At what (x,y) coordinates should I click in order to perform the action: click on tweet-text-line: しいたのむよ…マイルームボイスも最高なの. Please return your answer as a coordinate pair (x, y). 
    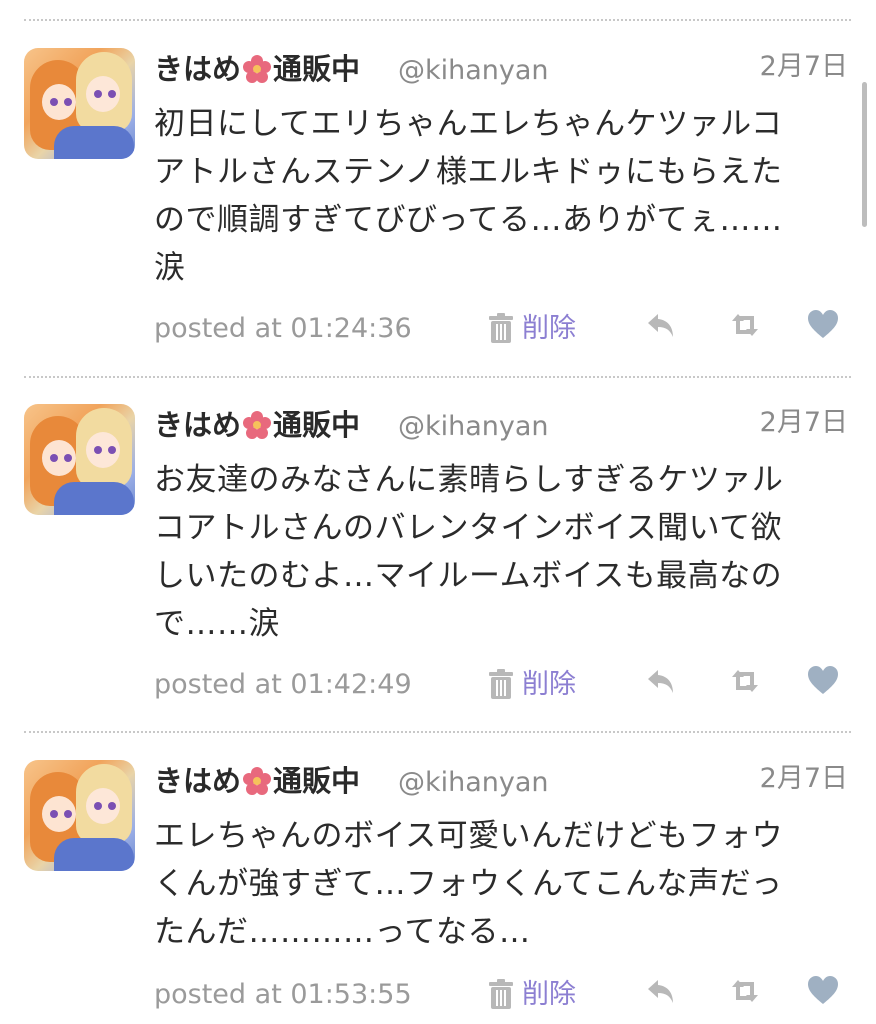
    Looking at the image, I should click on (468, 576).